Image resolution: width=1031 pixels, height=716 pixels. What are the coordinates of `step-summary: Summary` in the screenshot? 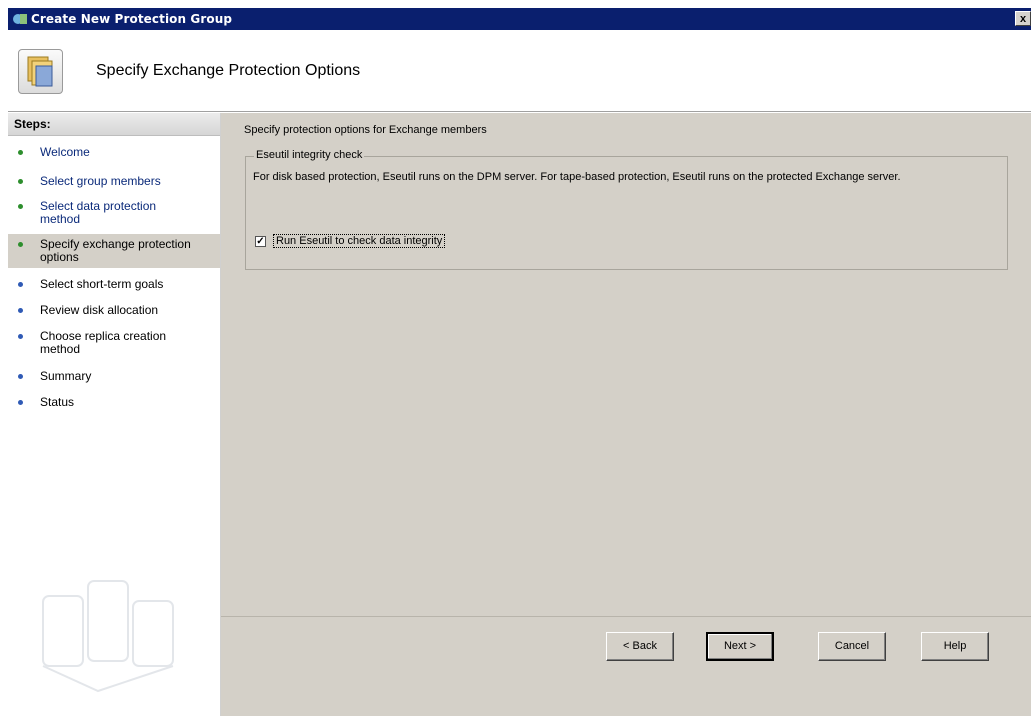 It's located at (114, 376).